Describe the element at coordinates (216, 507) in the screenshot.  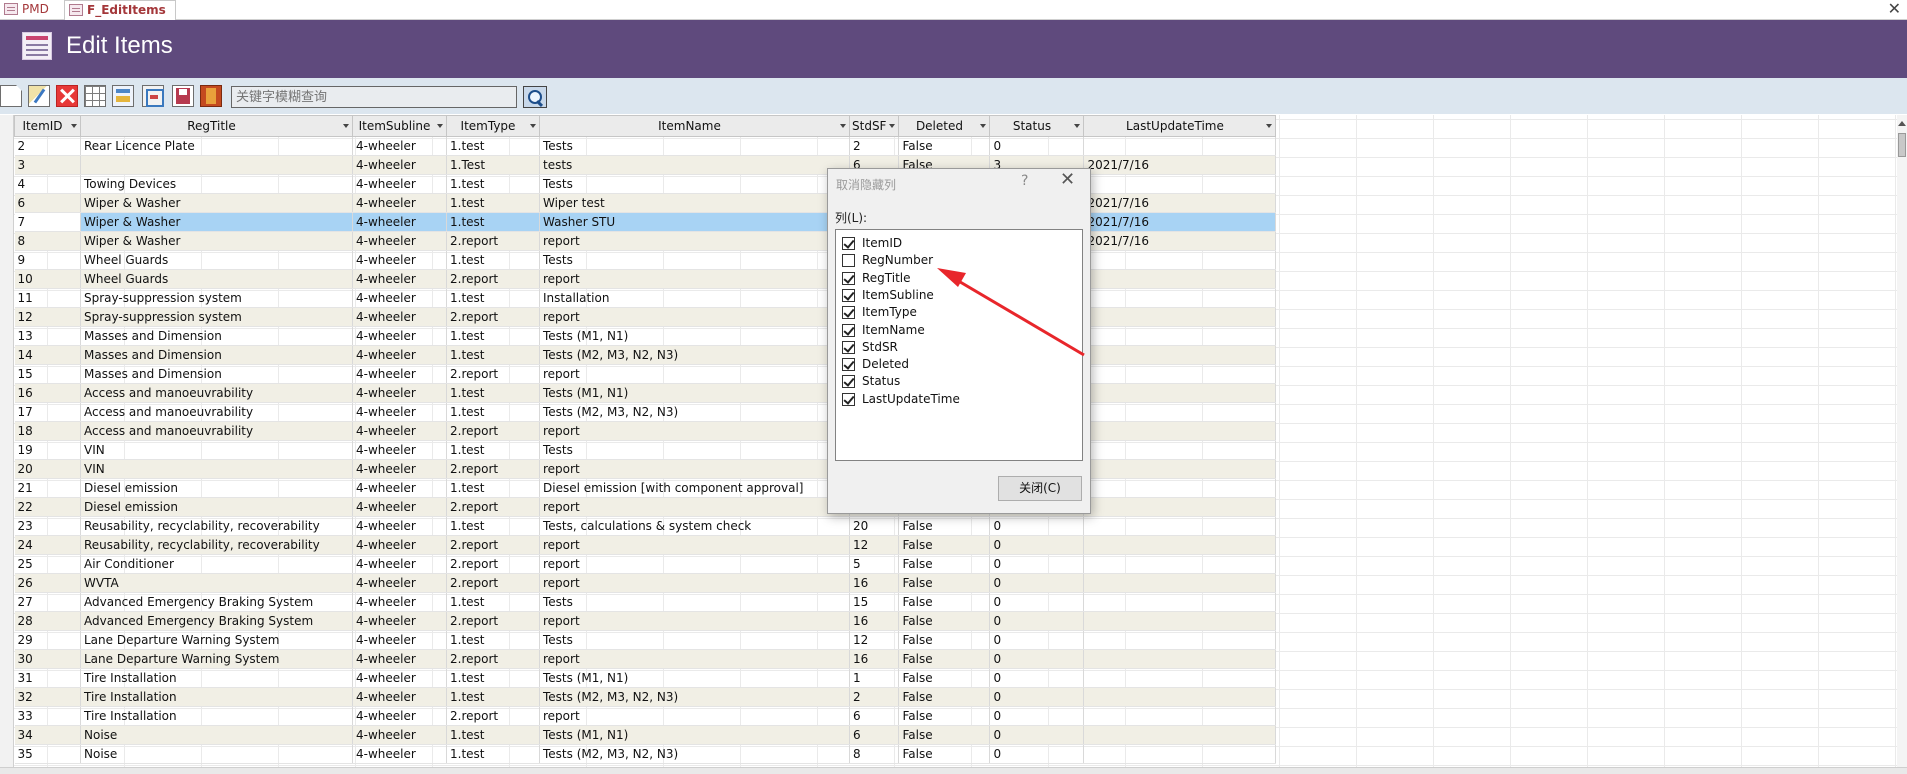
I see `table-cell: Diesel emission` at that location.